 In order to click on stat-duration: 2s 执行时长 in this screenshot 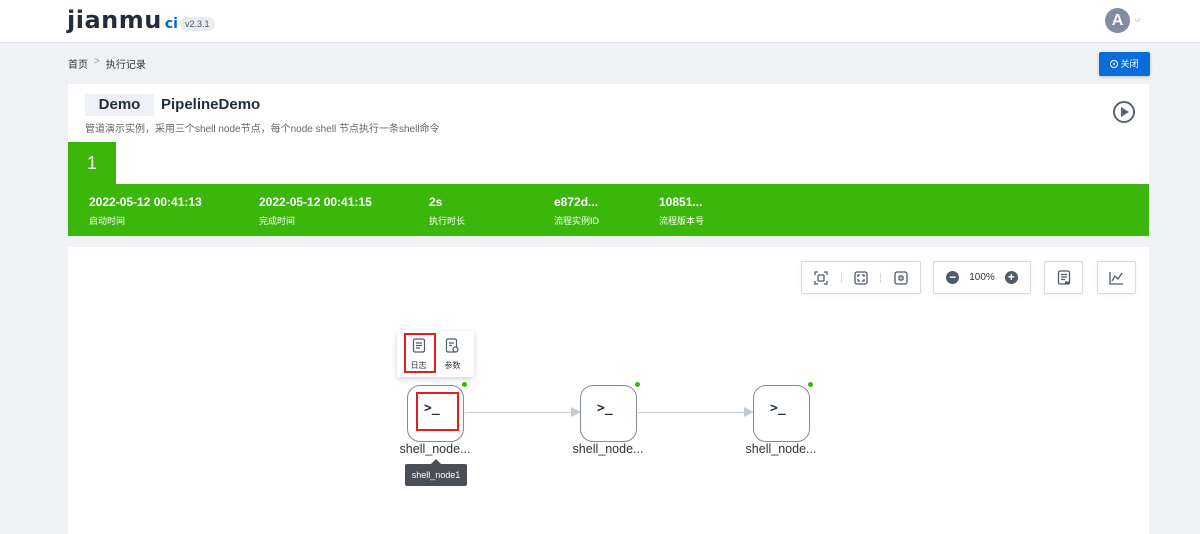, I will do `click(447, 211)`.